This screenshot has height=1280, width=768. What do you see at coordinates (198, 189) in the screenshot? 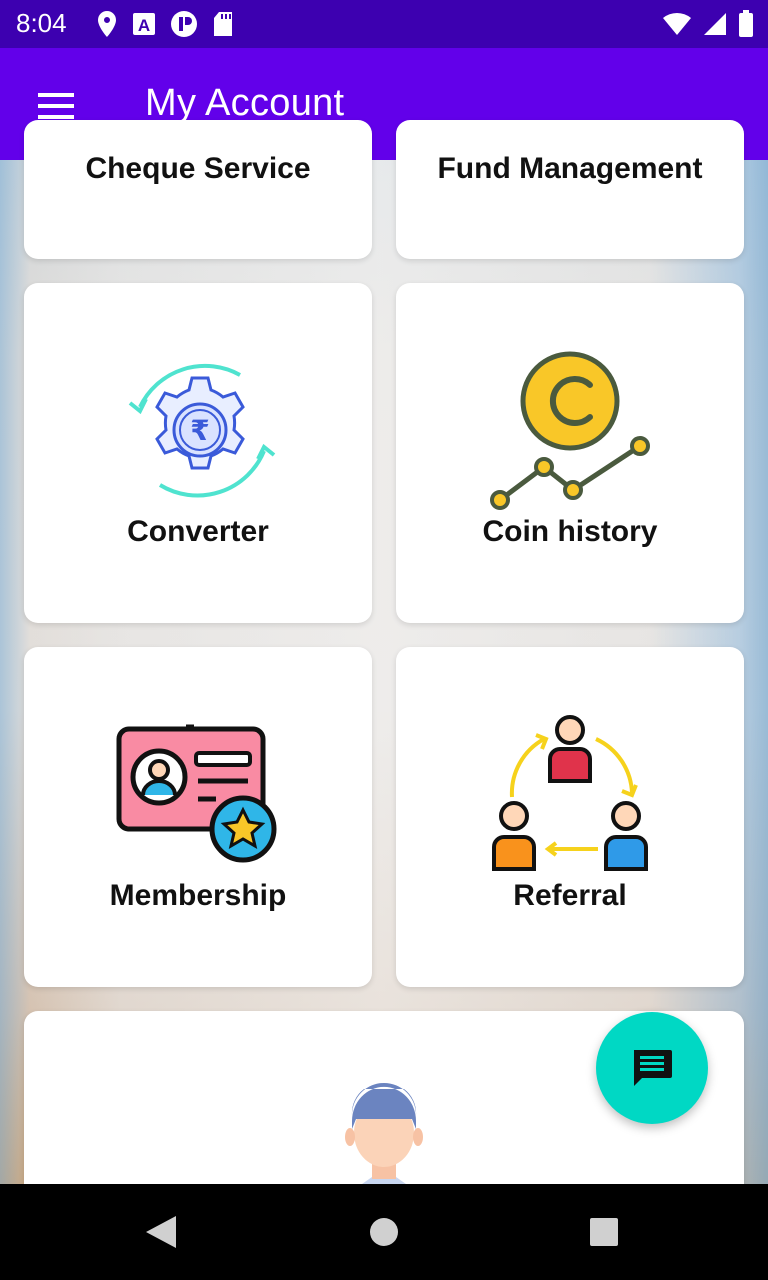
I see `card-cheque-service: Cheque Service` at bounding box center [198, 189].